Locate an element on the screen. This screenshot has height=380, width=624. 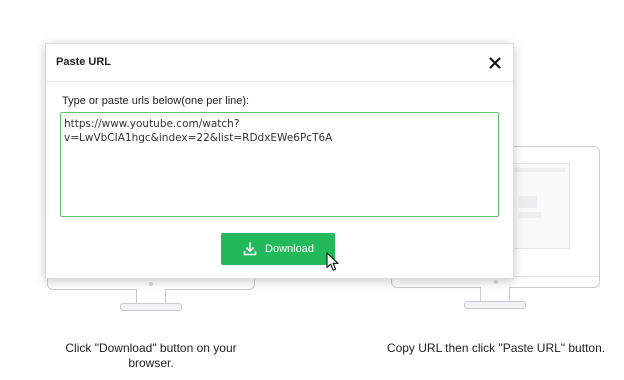
mouse-cursor-icon is located at coordinates (333, 262).